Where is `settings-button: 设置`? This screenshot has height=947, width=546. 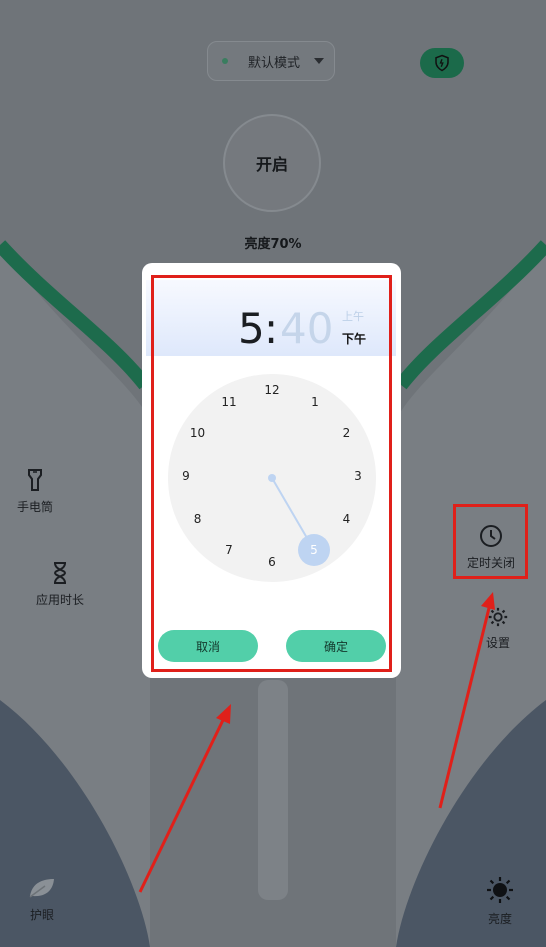
settings-button: 设置 is located at coordinates (498, 628).